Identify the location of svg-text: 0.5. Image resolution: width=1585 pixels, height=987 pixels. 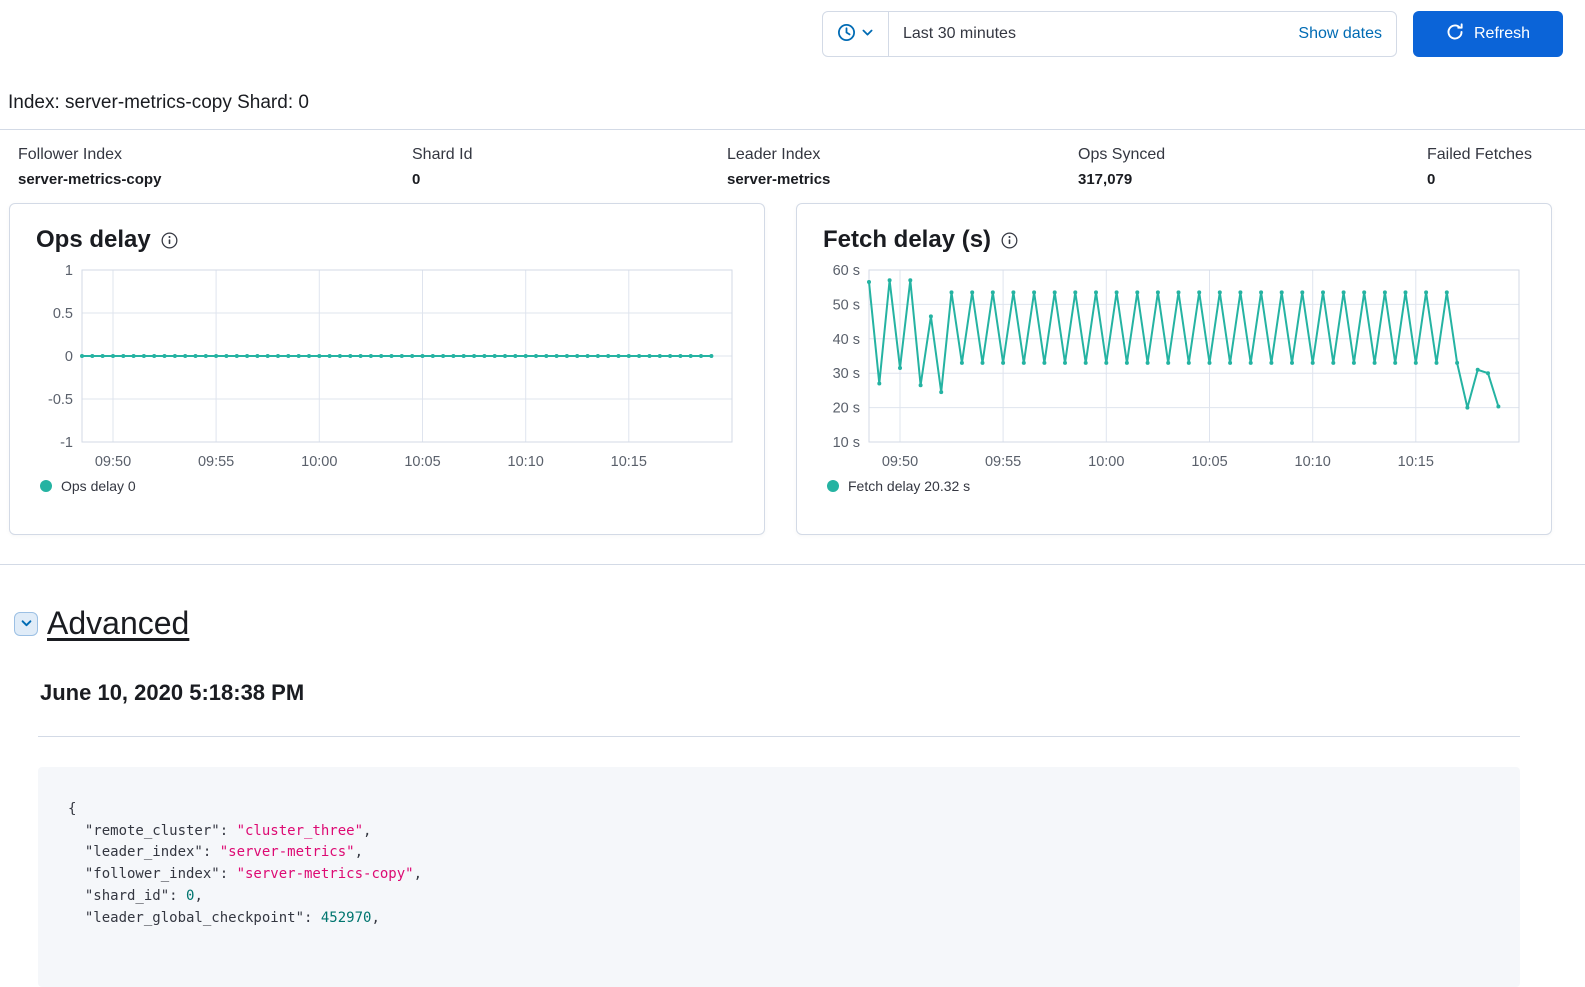
(63, 314).